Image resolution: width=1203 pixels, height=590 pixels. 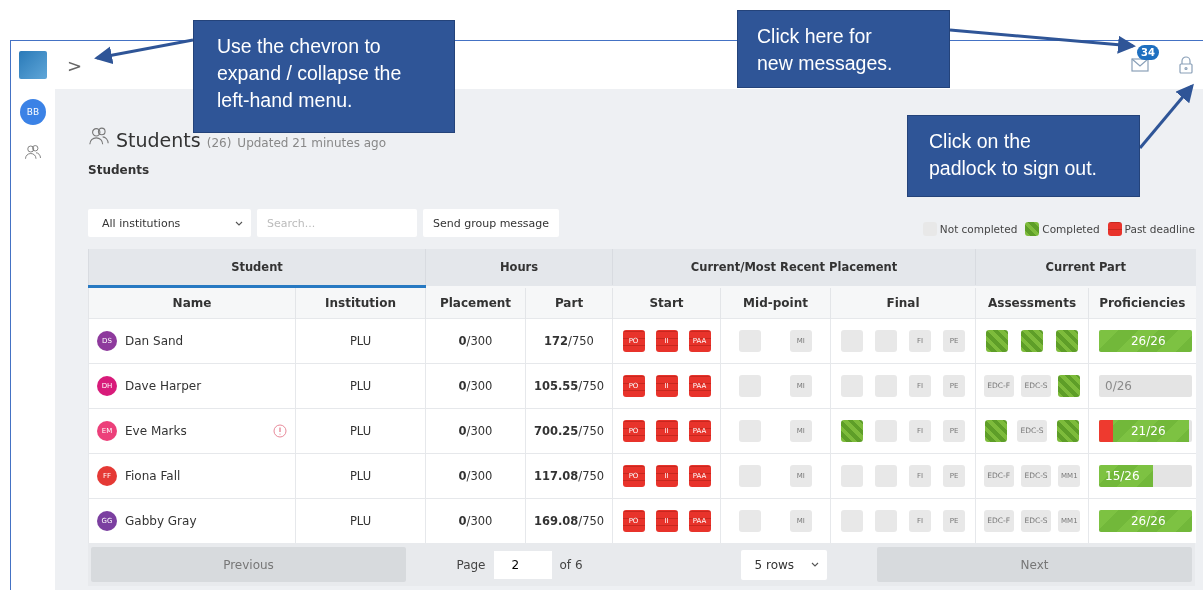 What do you see at coordinates (324, 76) in the screenshot?
I see `annotation-callout: Use the chevron to expand / collapse the left-hand menu.` at bounding box center [324, 76].